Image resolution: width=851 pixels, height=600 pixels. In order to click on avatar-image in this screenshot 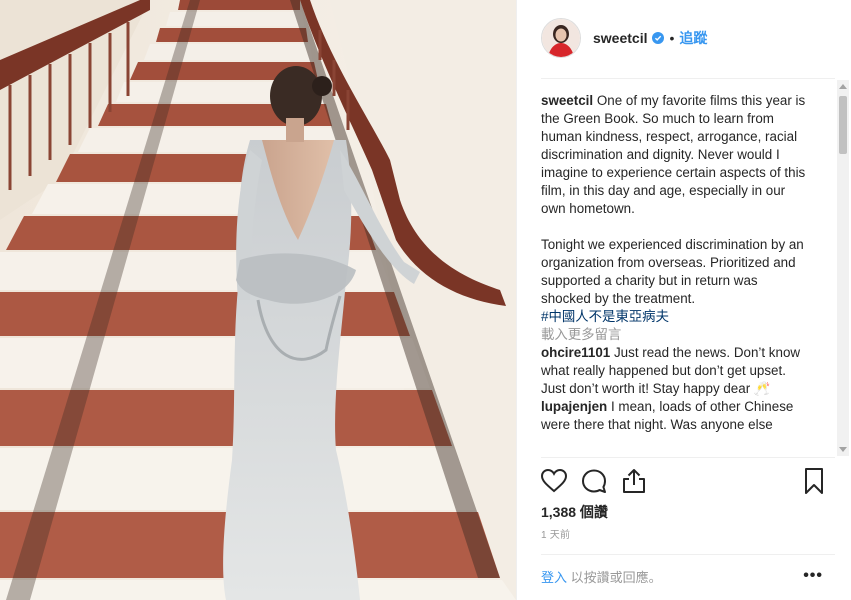, I will do `click(561, 38)`.